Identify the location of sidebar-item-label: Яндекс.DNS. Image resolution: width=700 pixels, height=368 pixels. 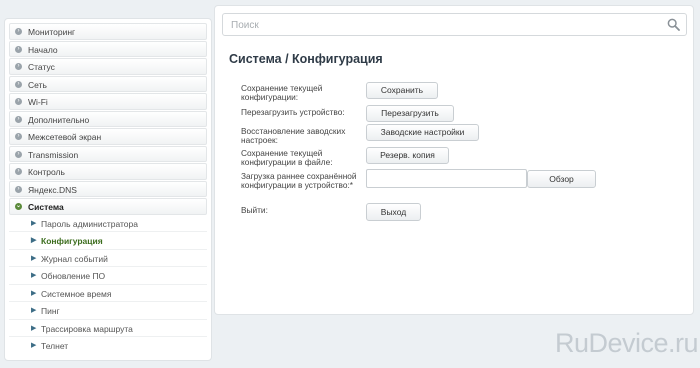
(52, 189).